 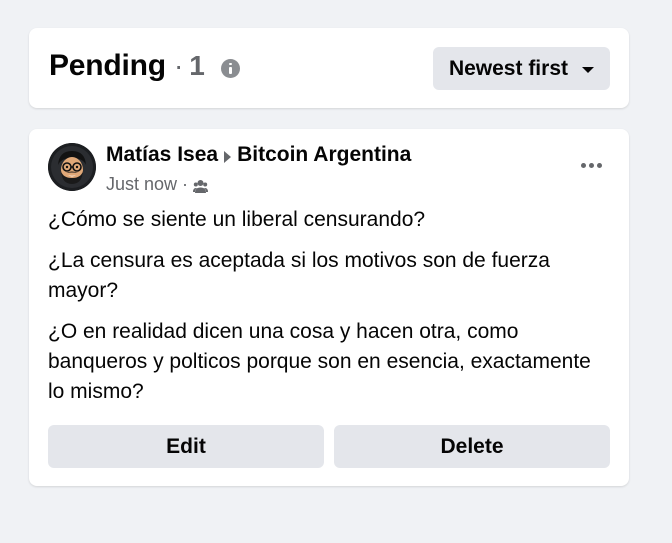 I want to click on pending-title: Pending · 1, so click(x=144, y=66).